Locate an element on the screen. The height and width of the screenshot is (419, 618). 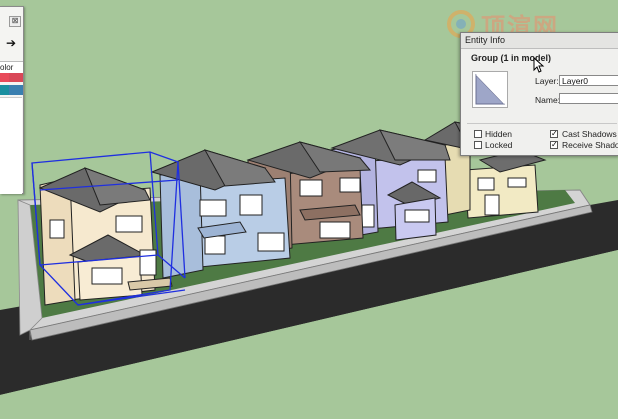
mouse-cursor-icon is located at coordinates (539, 65).